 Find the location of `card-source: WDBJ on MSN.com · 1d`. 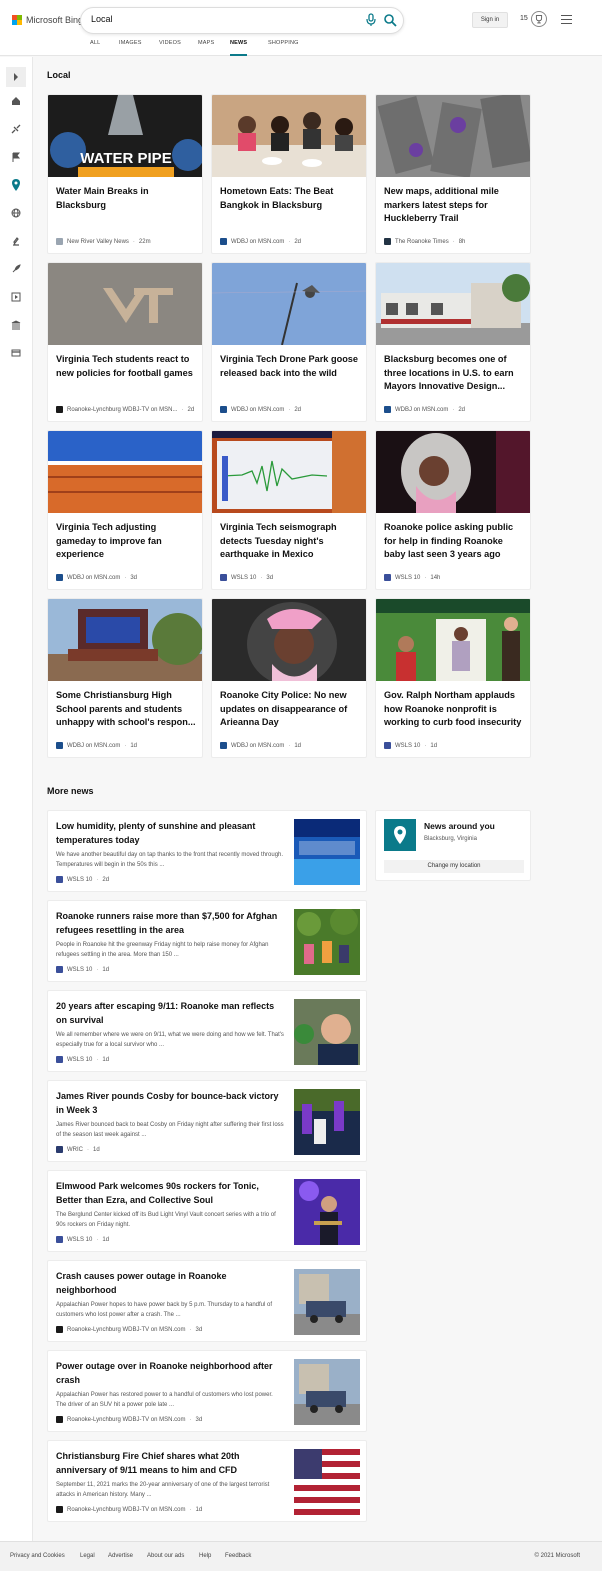

card-source: WDBJ on MSN.com · 1d is located at coordinates (293, 745).